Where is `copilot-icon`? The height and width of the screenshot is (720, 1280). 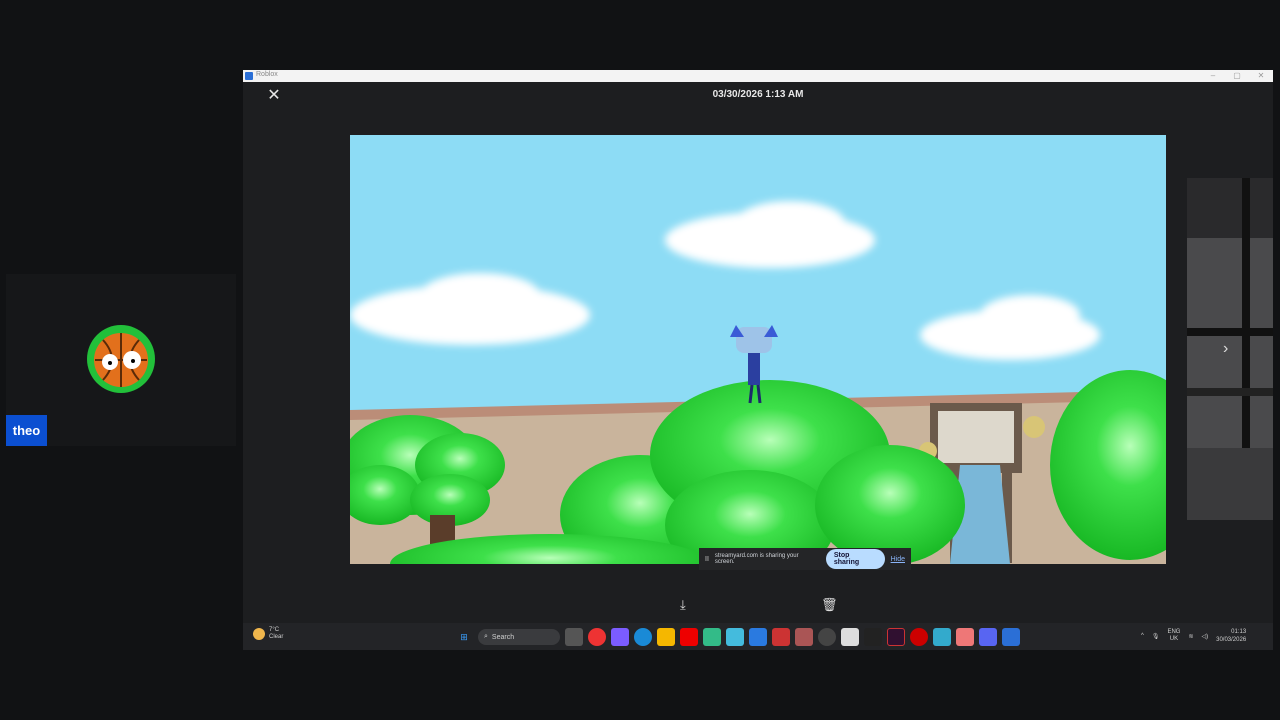 copilot-icon is located at coordinates (620, 637).